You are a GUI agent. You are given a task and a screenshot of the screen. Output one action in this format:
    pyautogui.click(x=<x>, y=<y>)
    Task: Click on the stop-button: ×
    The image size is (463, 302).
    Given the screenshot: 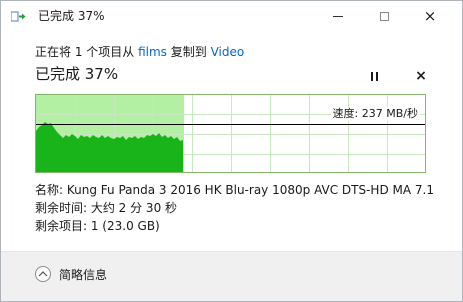 What is the action you would take?
    pyautogui.click(x=421, y=76)
    